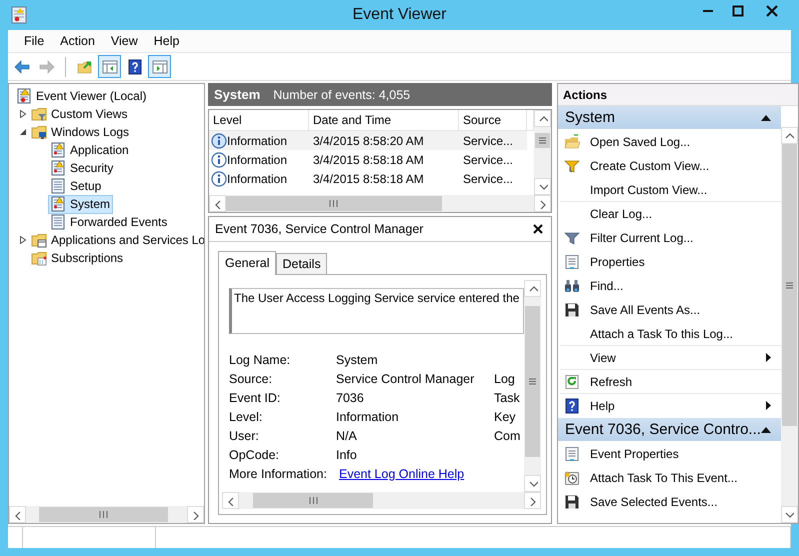  I want to click on field-label: OpCode:, so click(254, 455).